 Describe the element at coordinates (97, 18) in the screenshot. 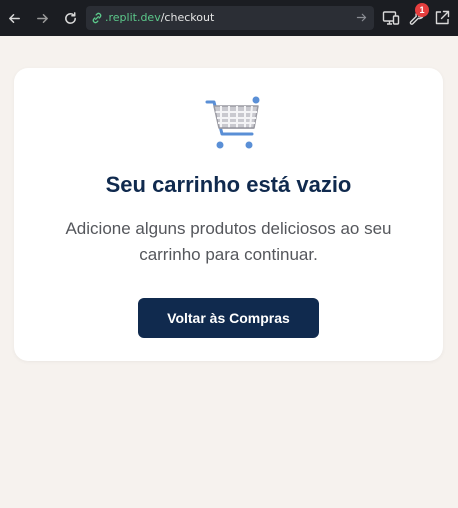

I see `link-icon` at that location.